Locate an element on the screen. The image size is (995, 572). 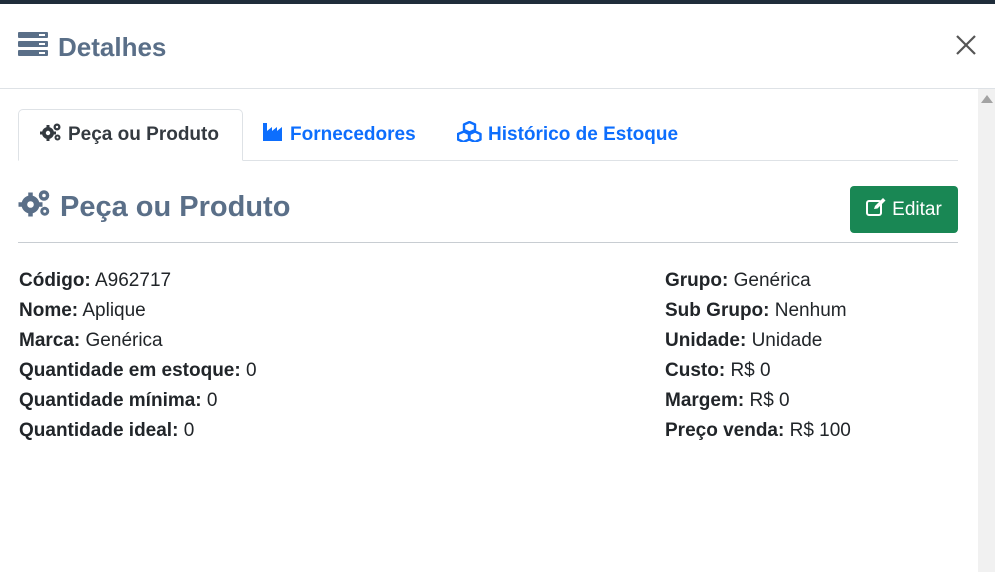
edit-button: Editar is located at coordinates (904, 209).